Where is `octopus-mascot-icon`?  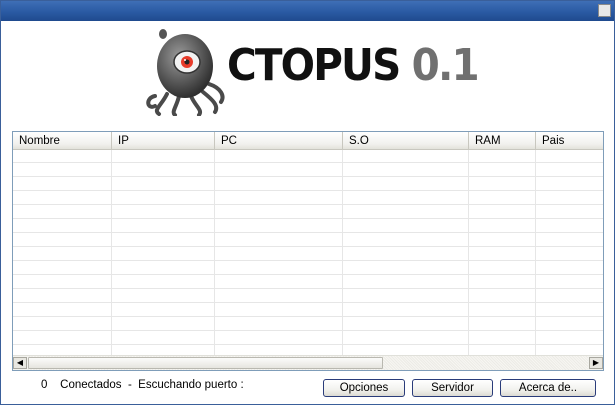
octopus-mascot-icon is located at coordinates (185, 72).